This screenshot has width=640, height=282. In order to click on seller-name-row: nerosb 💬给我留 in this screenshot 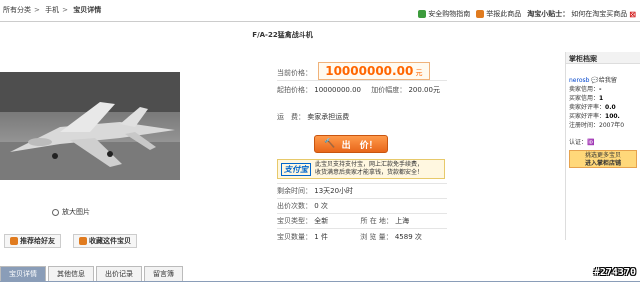, I will do `click(603, 80)`.